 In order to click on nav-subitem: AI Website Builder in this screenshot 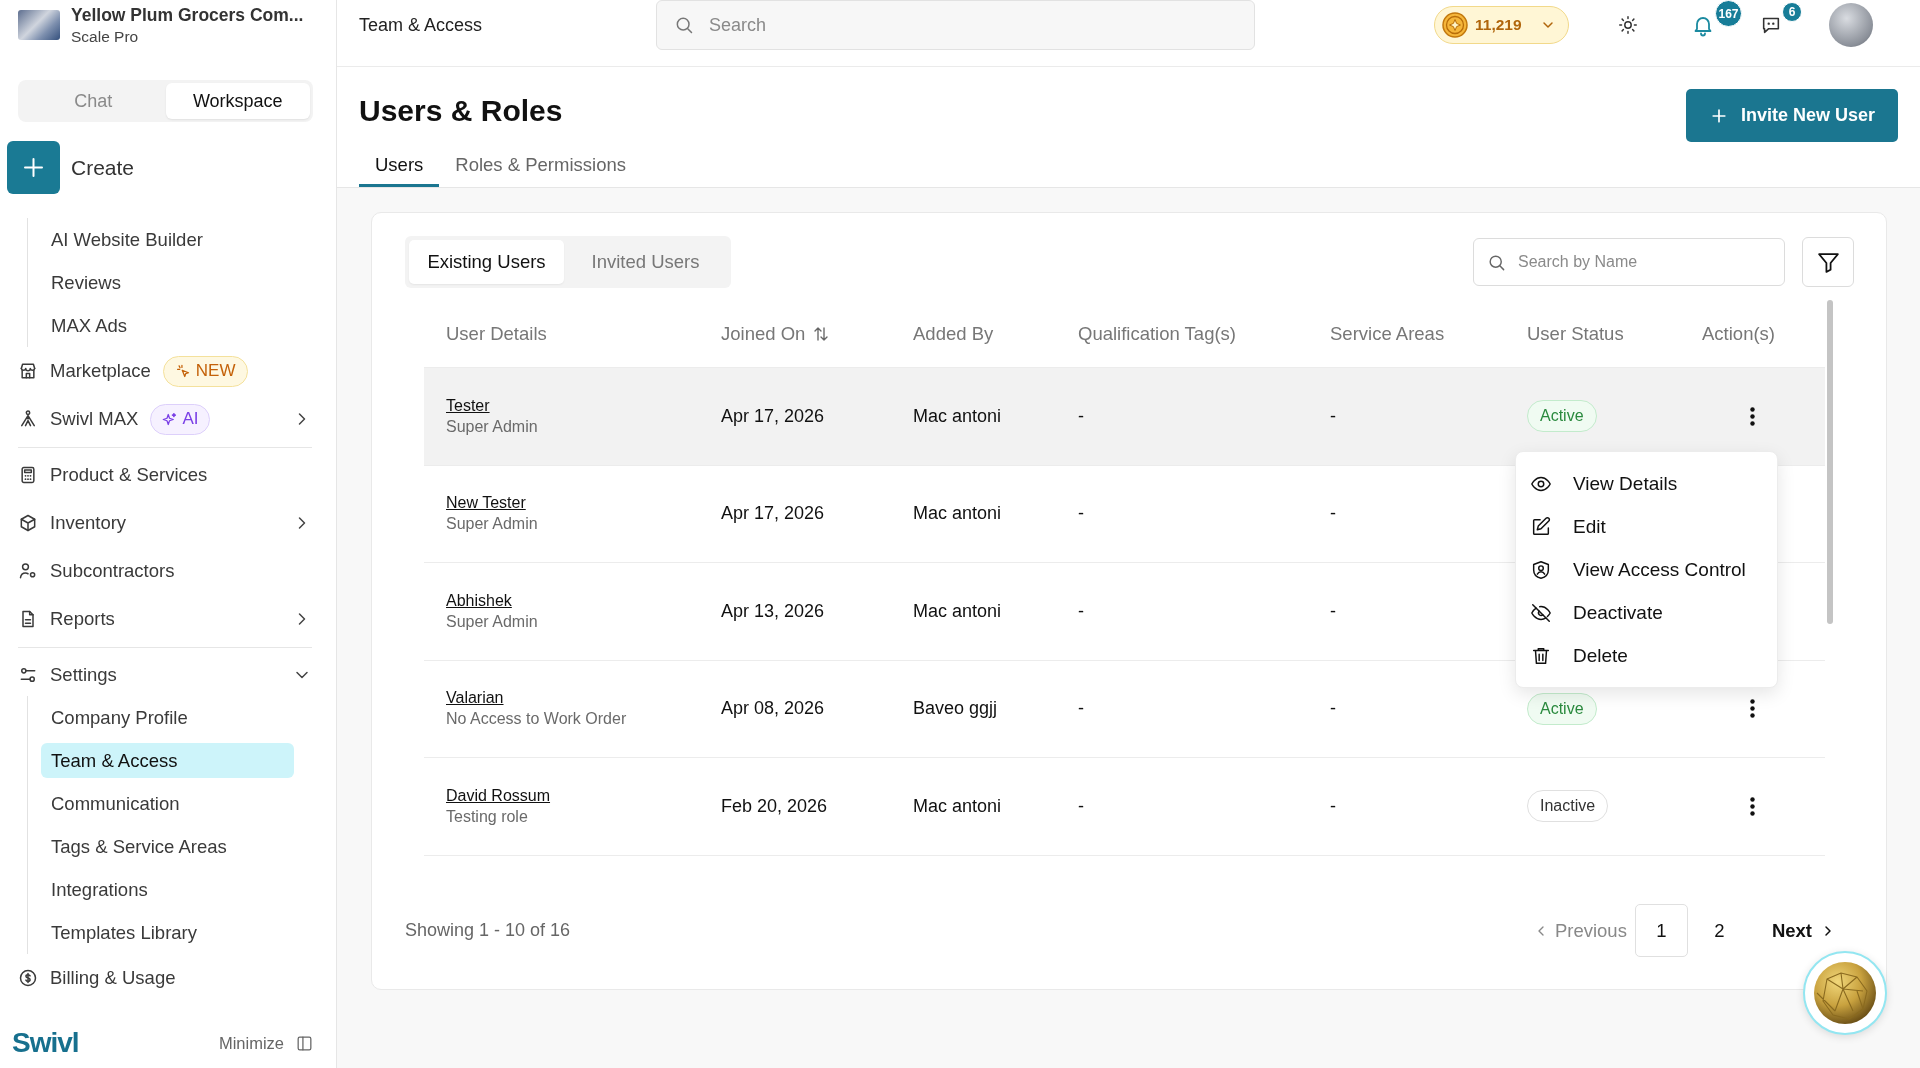, I will do `click(167, 239)`.